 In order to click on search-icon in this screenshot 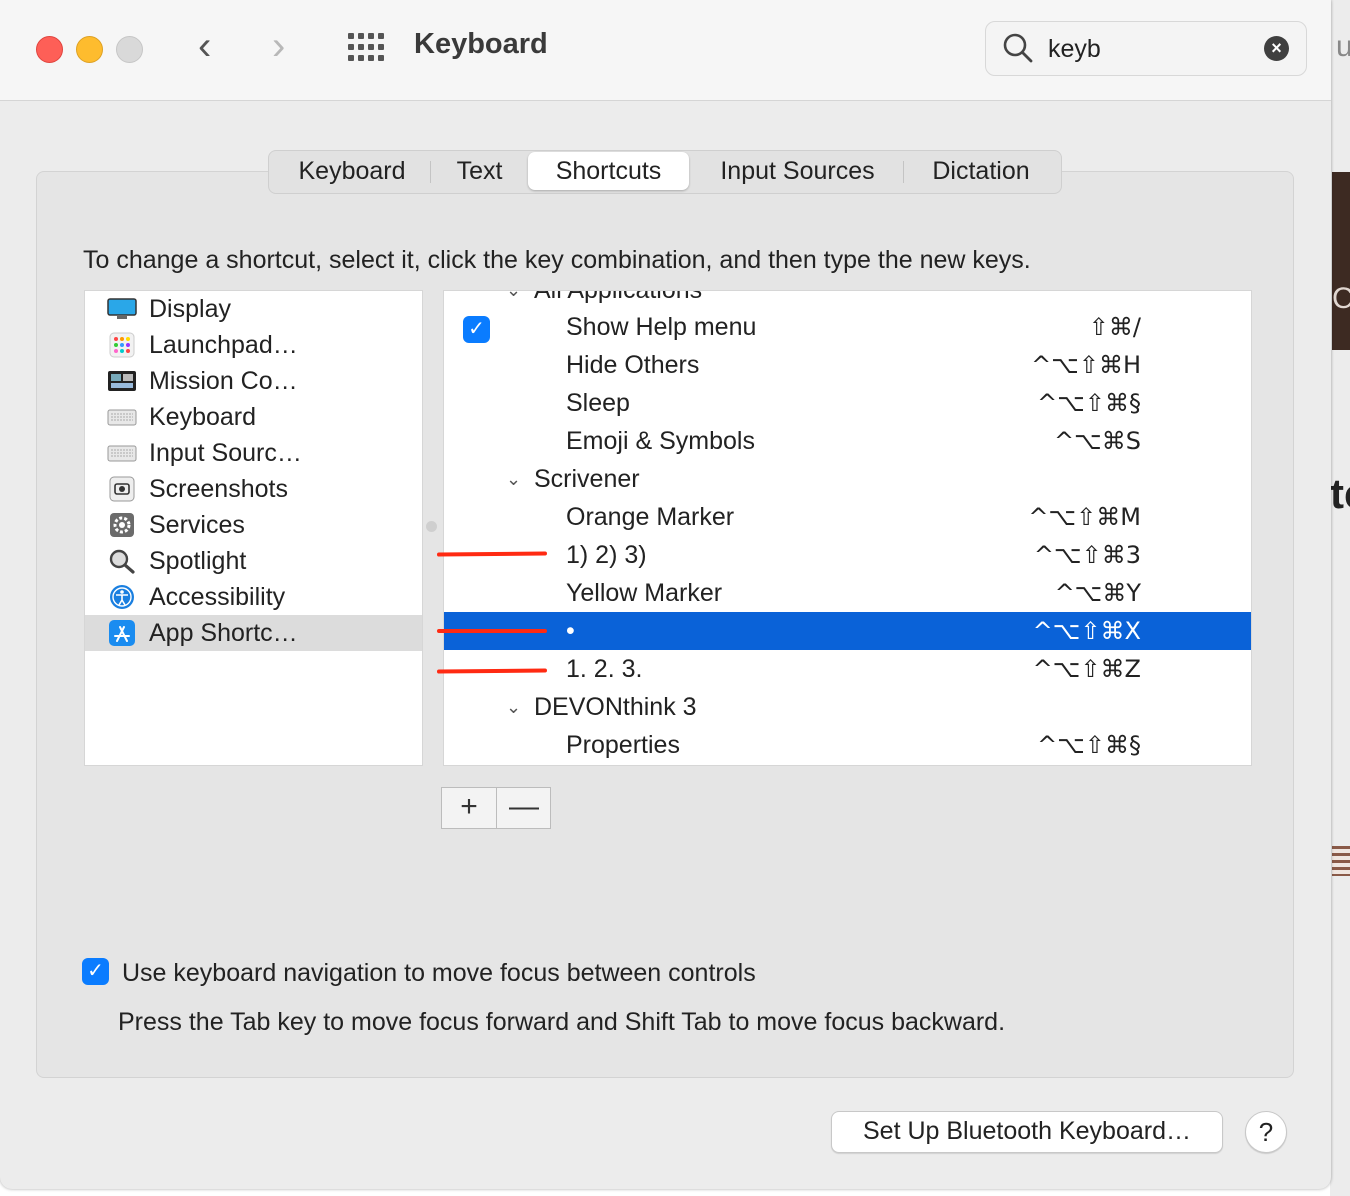, I will do `click(1018, 48)`.